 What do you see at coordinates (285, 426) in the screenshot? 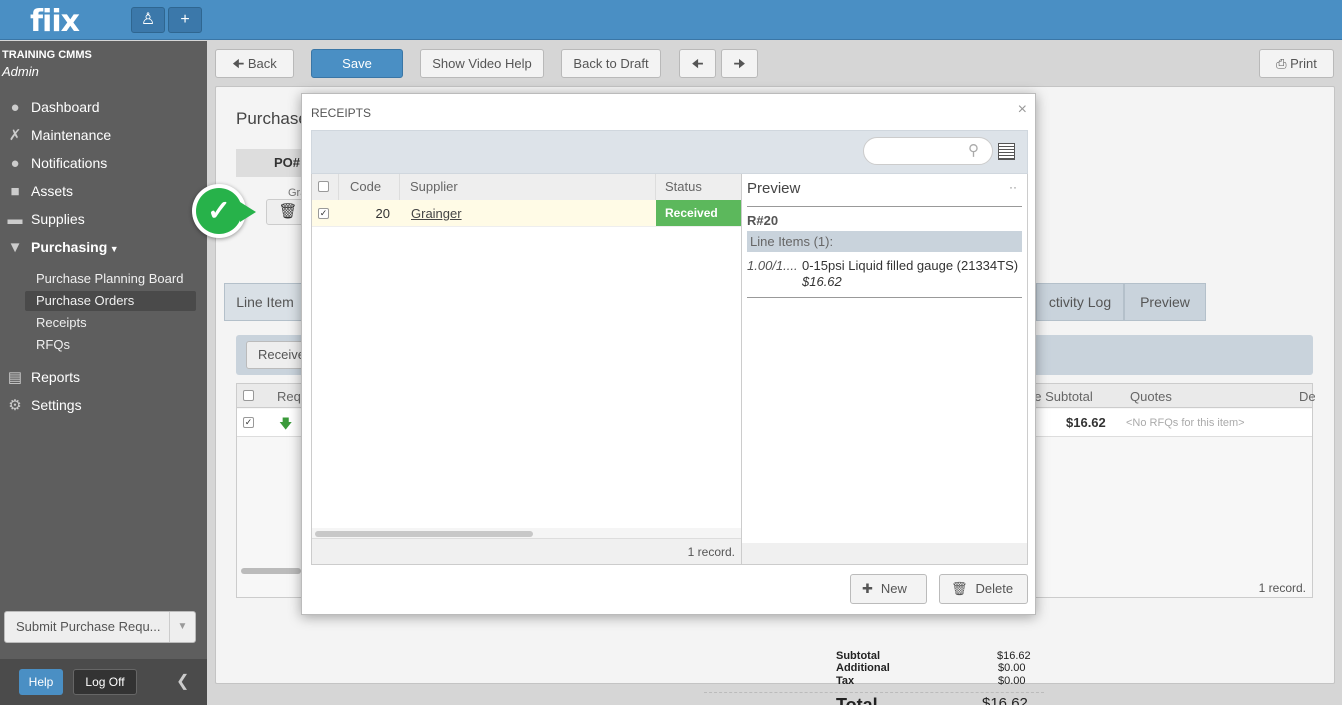
I see `receive-arrow-icon: 🡇` at bounding box center [285, 426].